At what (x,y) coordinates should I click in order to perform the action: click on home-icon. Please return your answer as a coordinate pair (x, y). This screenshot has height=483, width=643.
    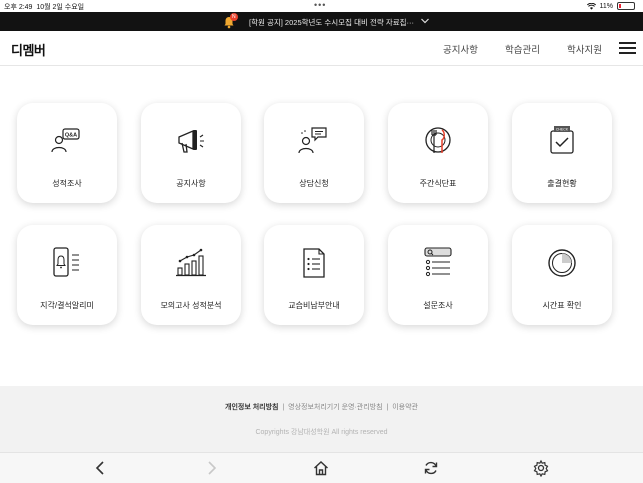
    Looking at the image, I should click on (321, 468).